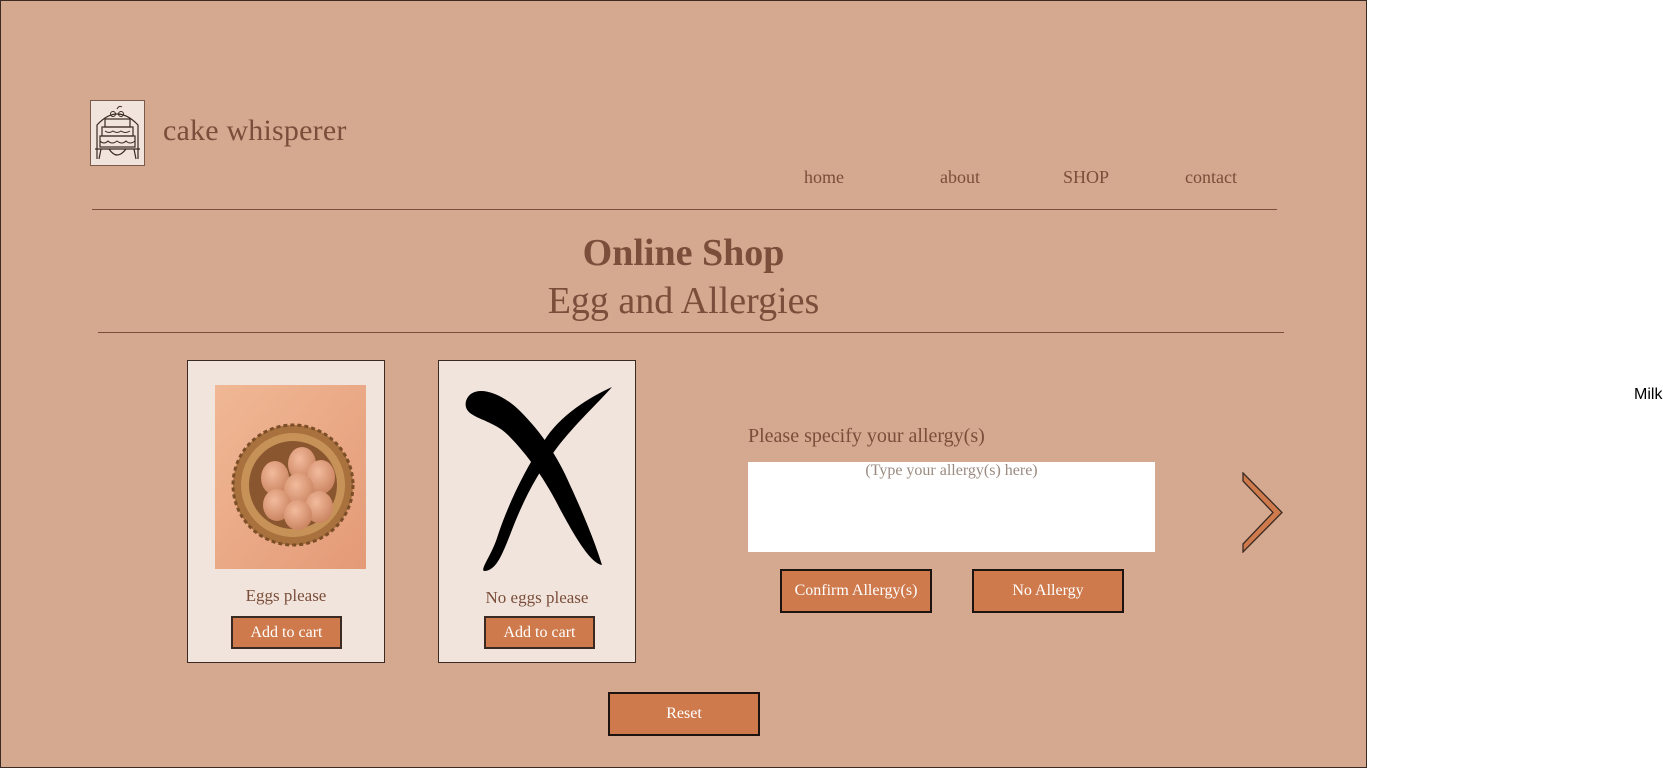  Describe the element at coordinates (1048, 591) in the screenshot. I see `no-allergy-button: No Allergy` at that location.